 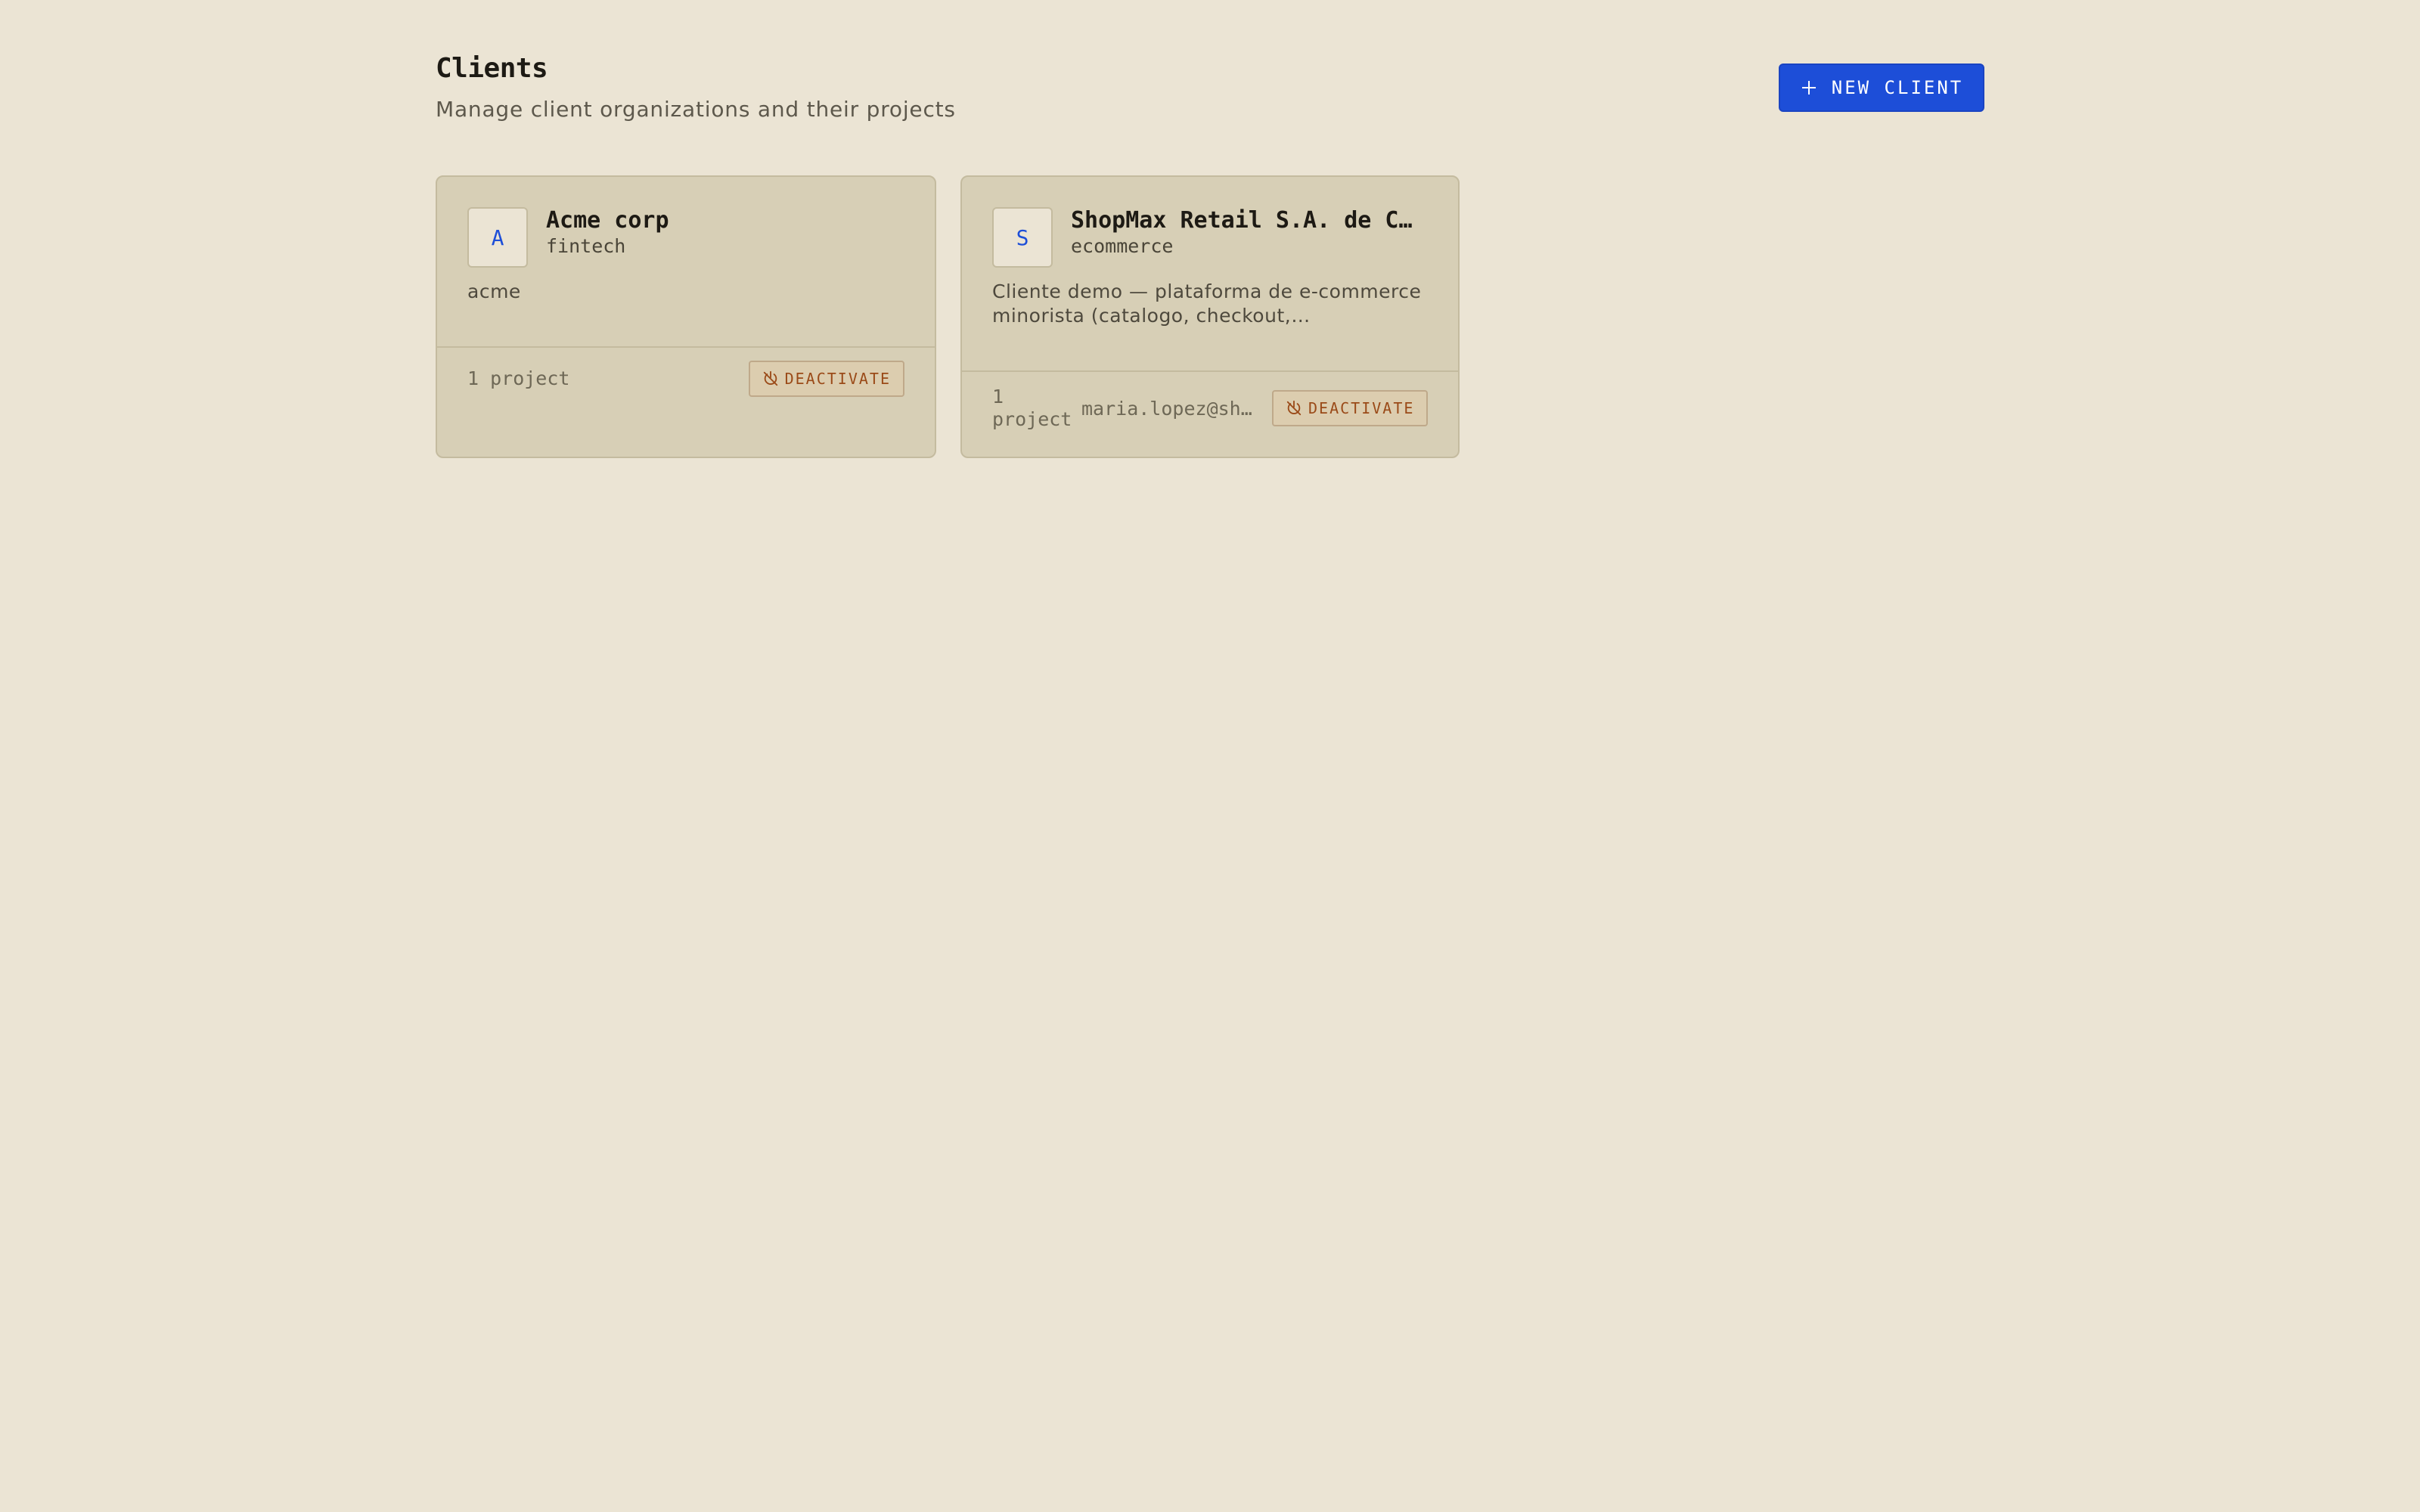 I want to click on page-title: Clients, so click(x=492, y=68).